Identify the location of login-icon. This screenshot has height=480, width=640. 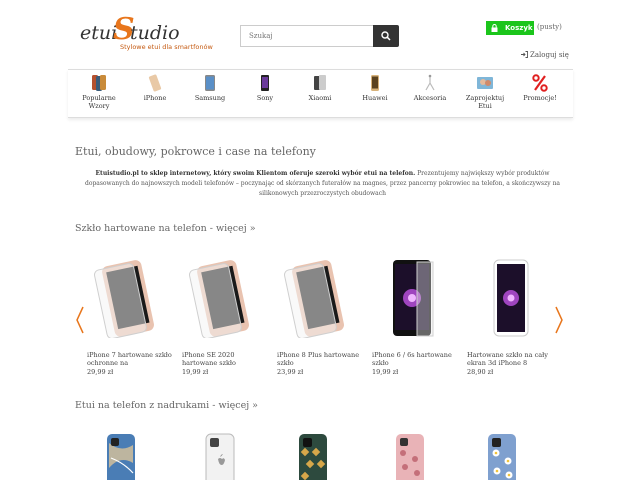
(524, 54).